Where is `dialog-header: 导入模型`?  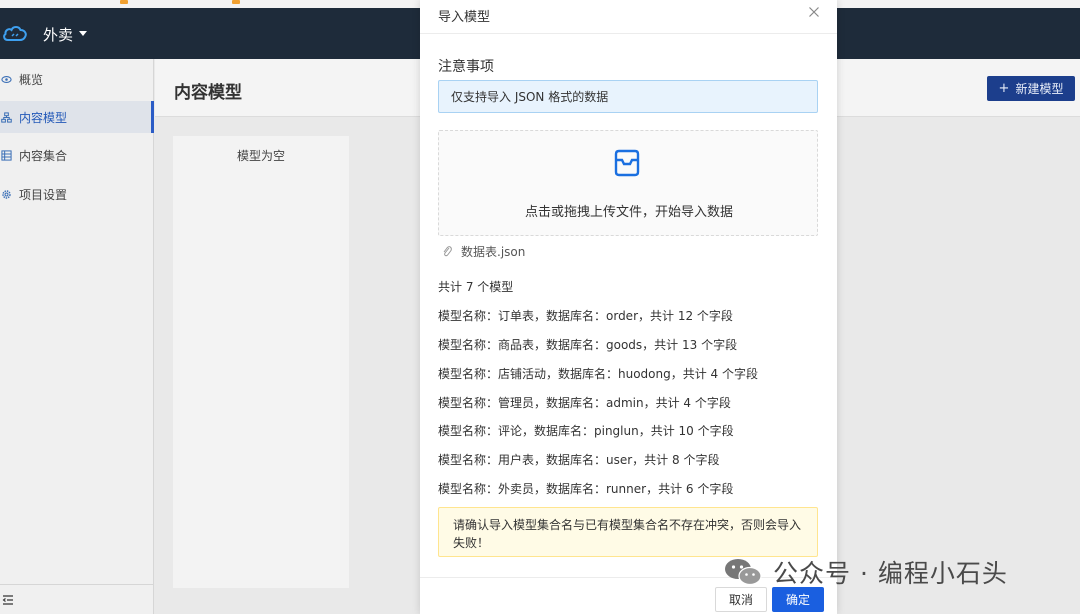 dialog-header: 导入模型 is located at coordinates (628, 17).